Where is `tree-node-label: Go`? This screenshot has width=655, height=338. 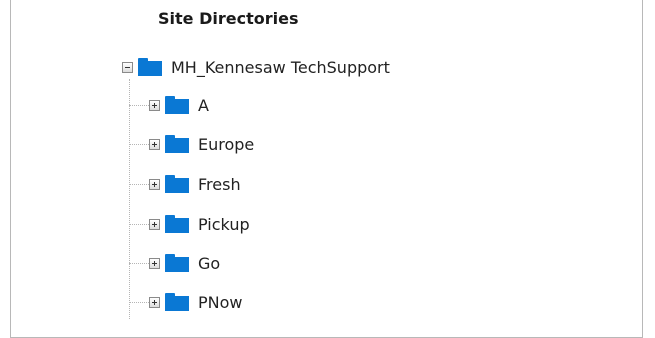
tree-node-label: Go is located at coordinates (209, 263).